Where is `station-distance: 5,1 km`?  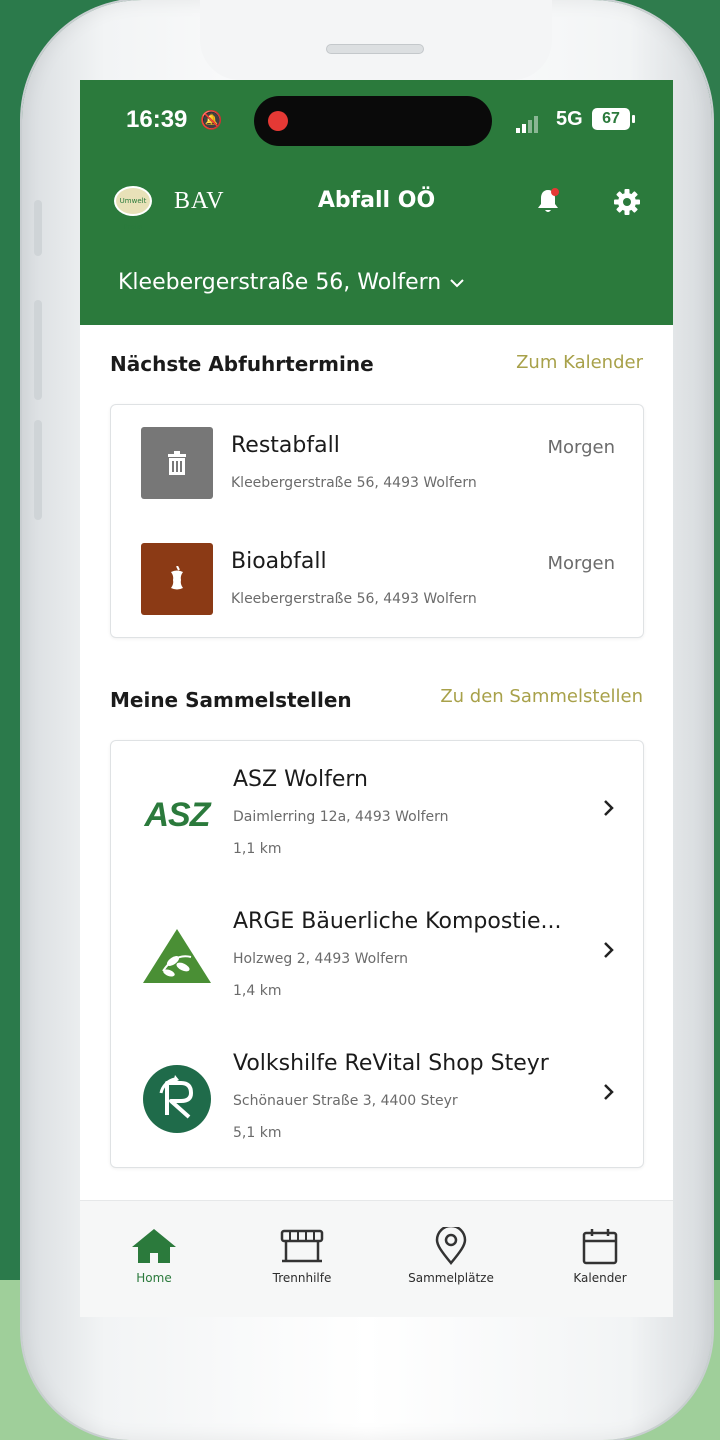 station-distance: 5,1 km is located at coordinates (257, 1133).